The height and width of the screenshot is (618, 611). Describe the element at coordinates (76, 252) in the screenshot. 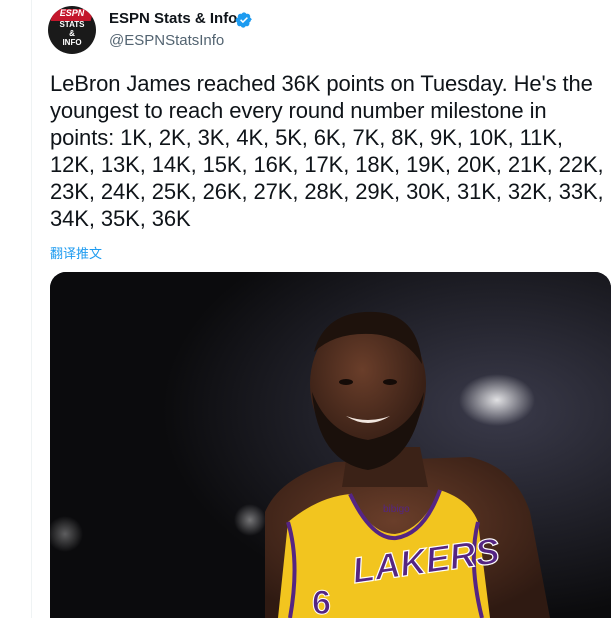

I see `translate-tweet-link: 翻译推文` at that location.